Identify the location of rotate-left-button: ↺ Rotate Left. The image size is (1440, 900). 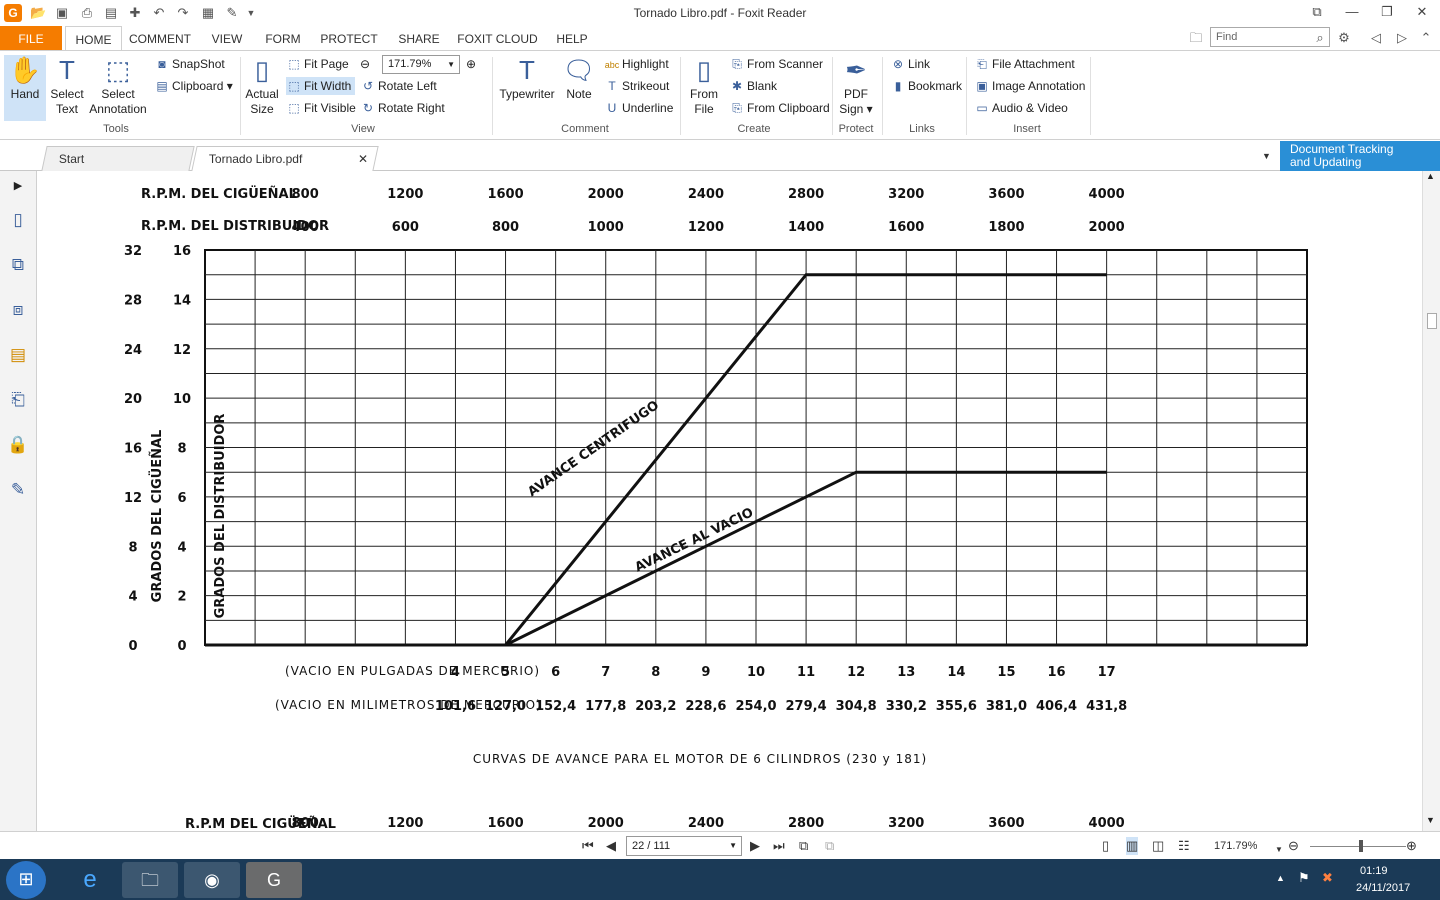
(398, 86).